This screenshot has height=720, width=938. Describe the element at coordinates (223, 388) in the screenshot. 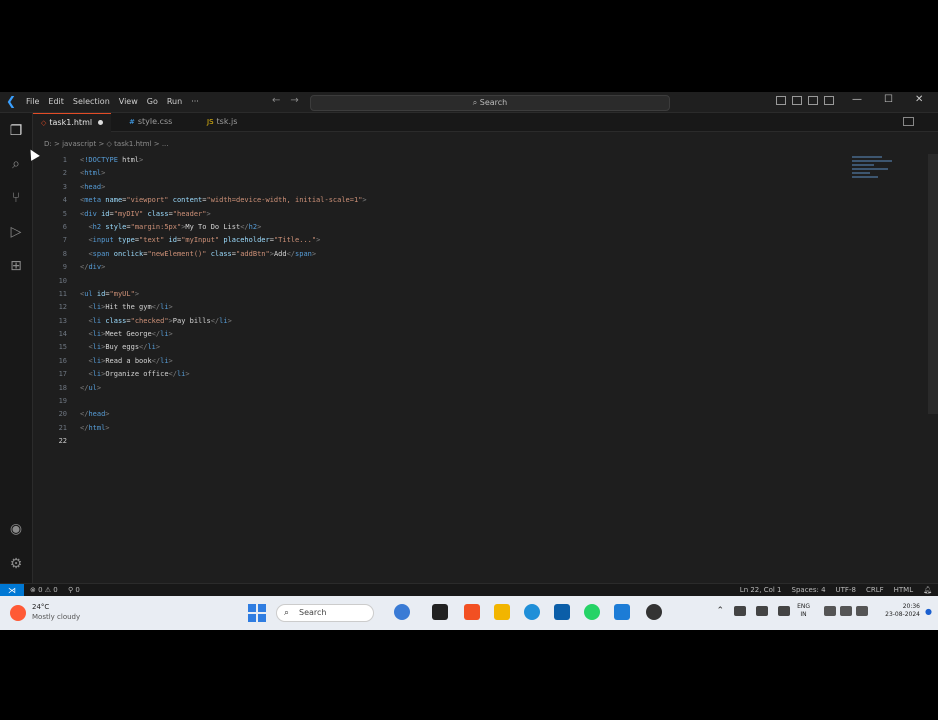

I see `code-line: </ul>` at that location.